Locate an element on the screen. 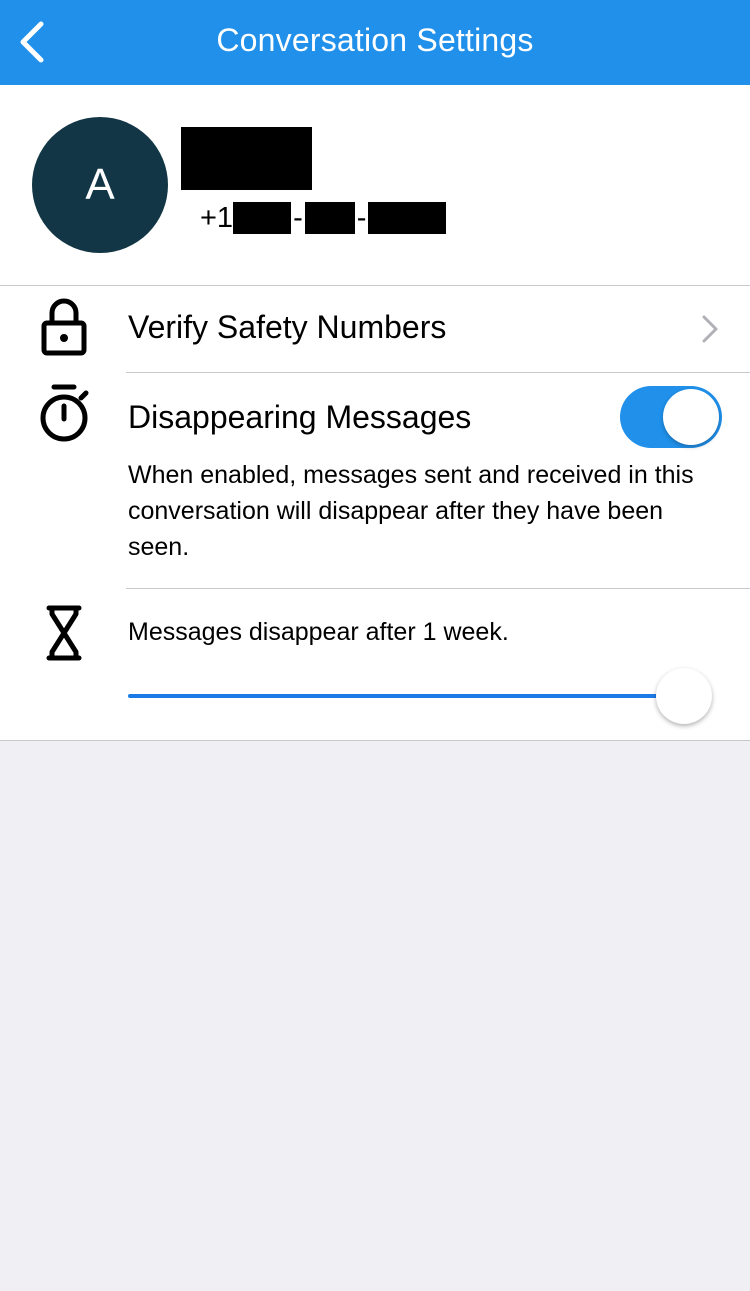 The height and width of the screenshot is (1291, 750). hourglass-icon is located at coordinates (64, 633).